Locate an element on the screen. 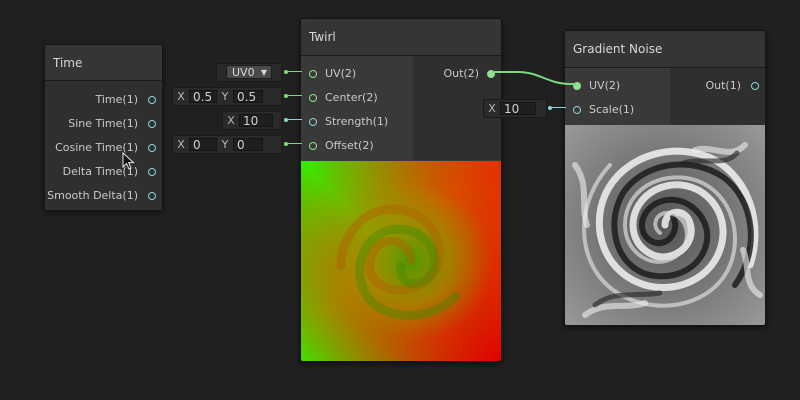 This screenshot has width=800, height=400. time-output-smooth-delta: Smooth Delta(1) is located at coordinates (101, 196).